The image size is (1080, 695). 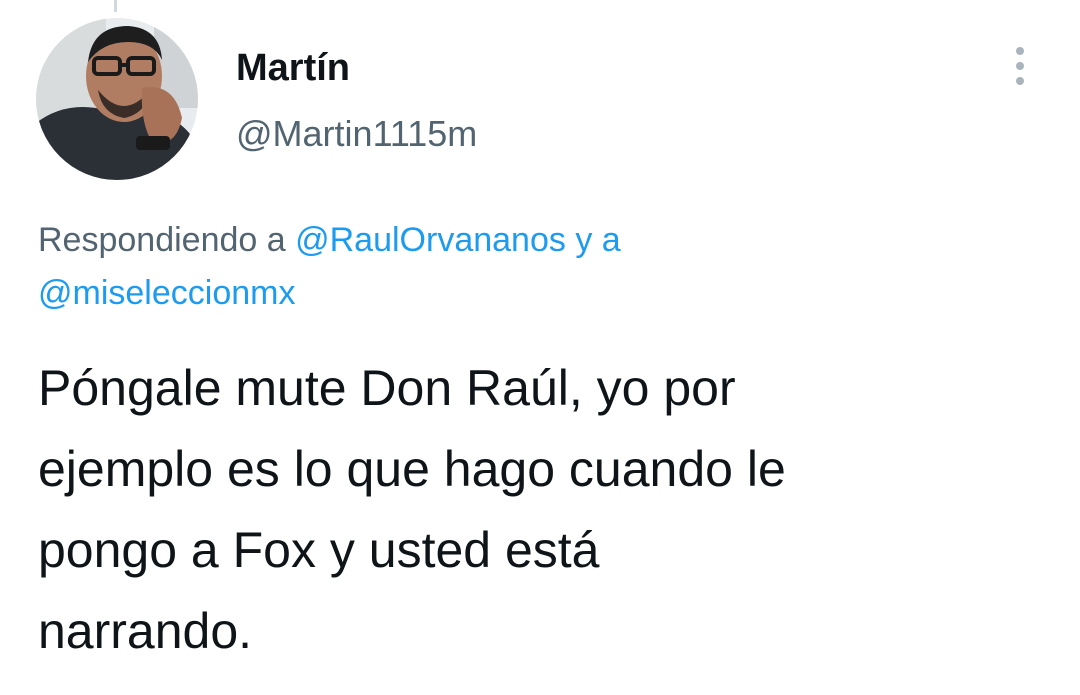 What do you see at coordinates (1020, 51) in the screenshot?
I see `more-vertical-icon` at bounding box center [1020, 51].